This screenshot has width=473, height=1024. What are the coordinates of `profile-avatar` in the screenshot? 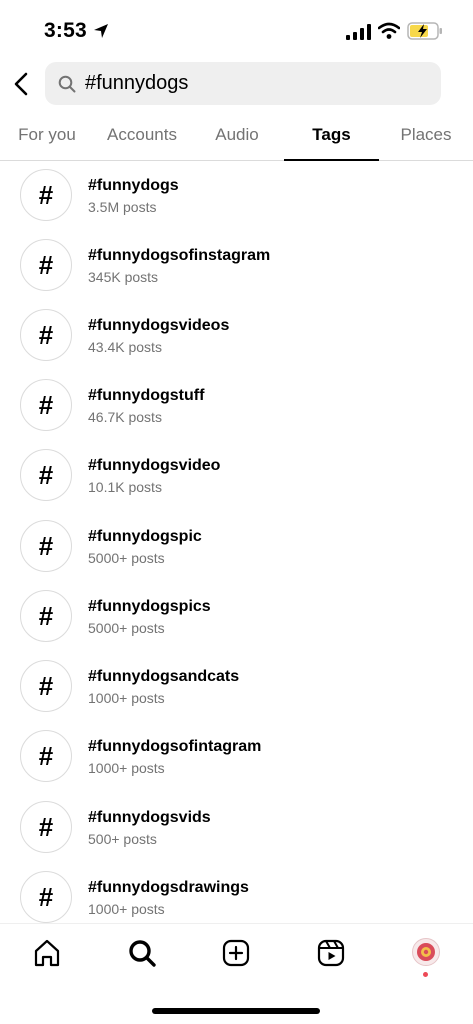 It's located at (426, 952).